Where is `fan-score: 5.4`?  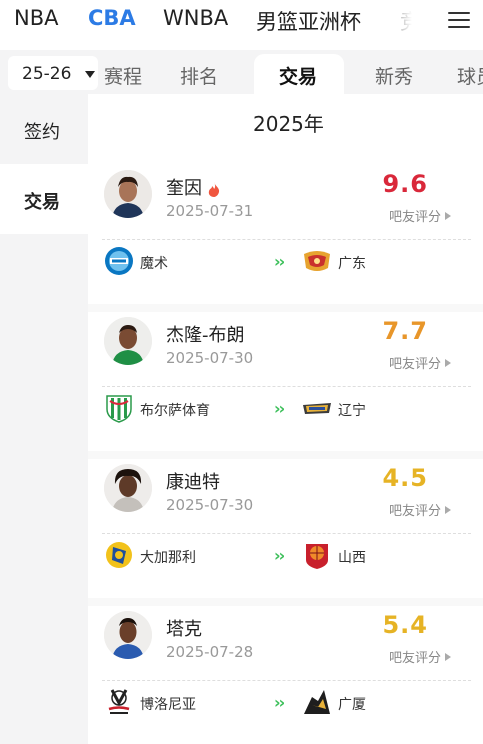
fan-score: 5.4 is located at coordinates (405, 625).